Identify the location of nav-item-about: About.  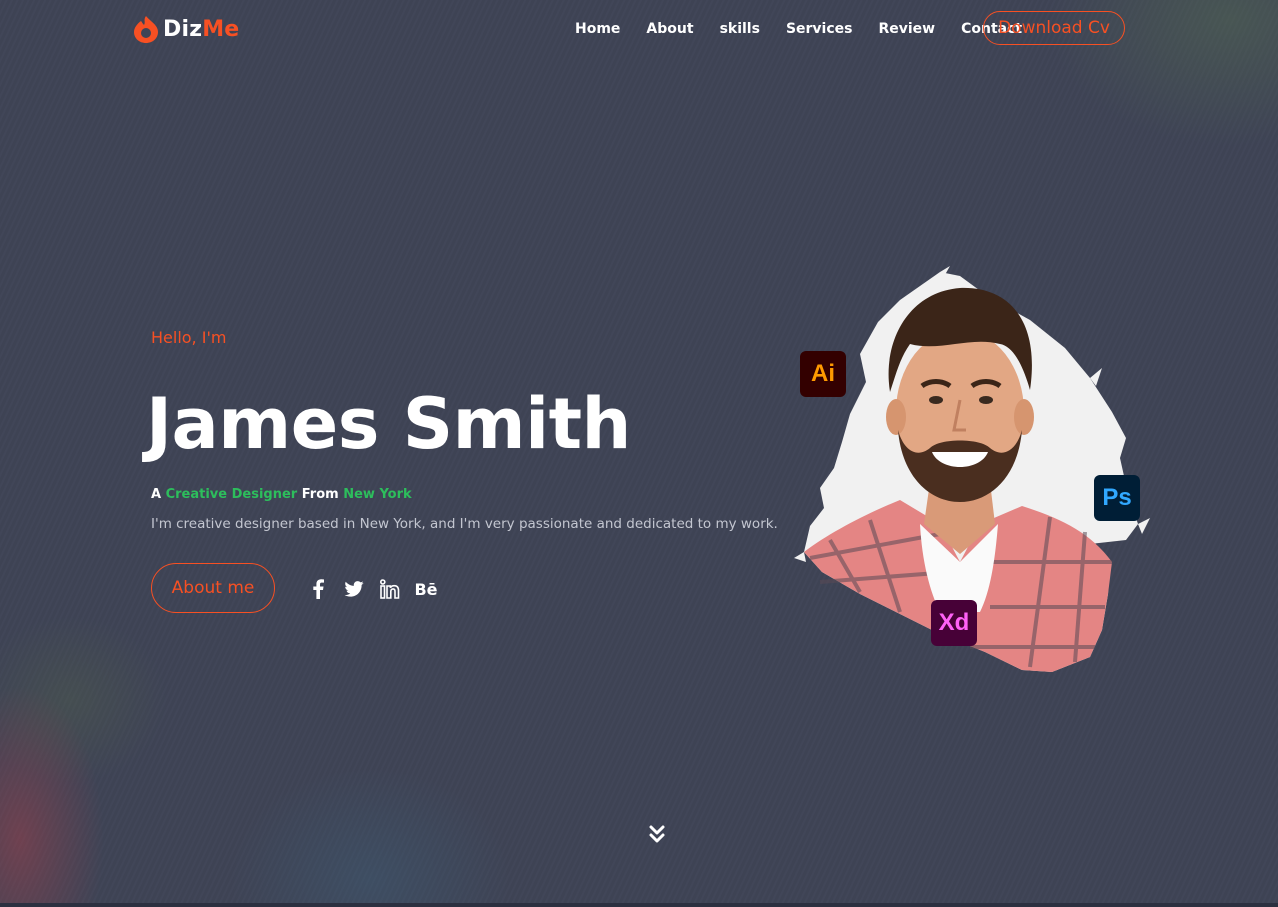
(669, 29).